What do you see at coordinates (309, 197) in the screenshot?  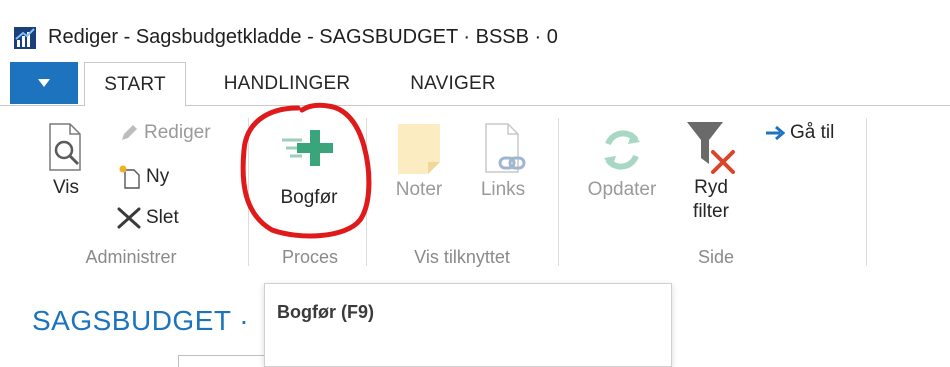 I see `bogfor-label: Bogfør` at bounding box center [309, 197].